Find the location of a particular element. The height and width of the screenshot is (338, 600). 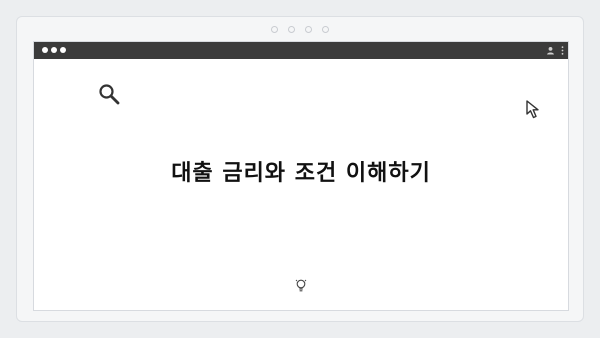

close-window-dot is located at coordinates (45, 50).